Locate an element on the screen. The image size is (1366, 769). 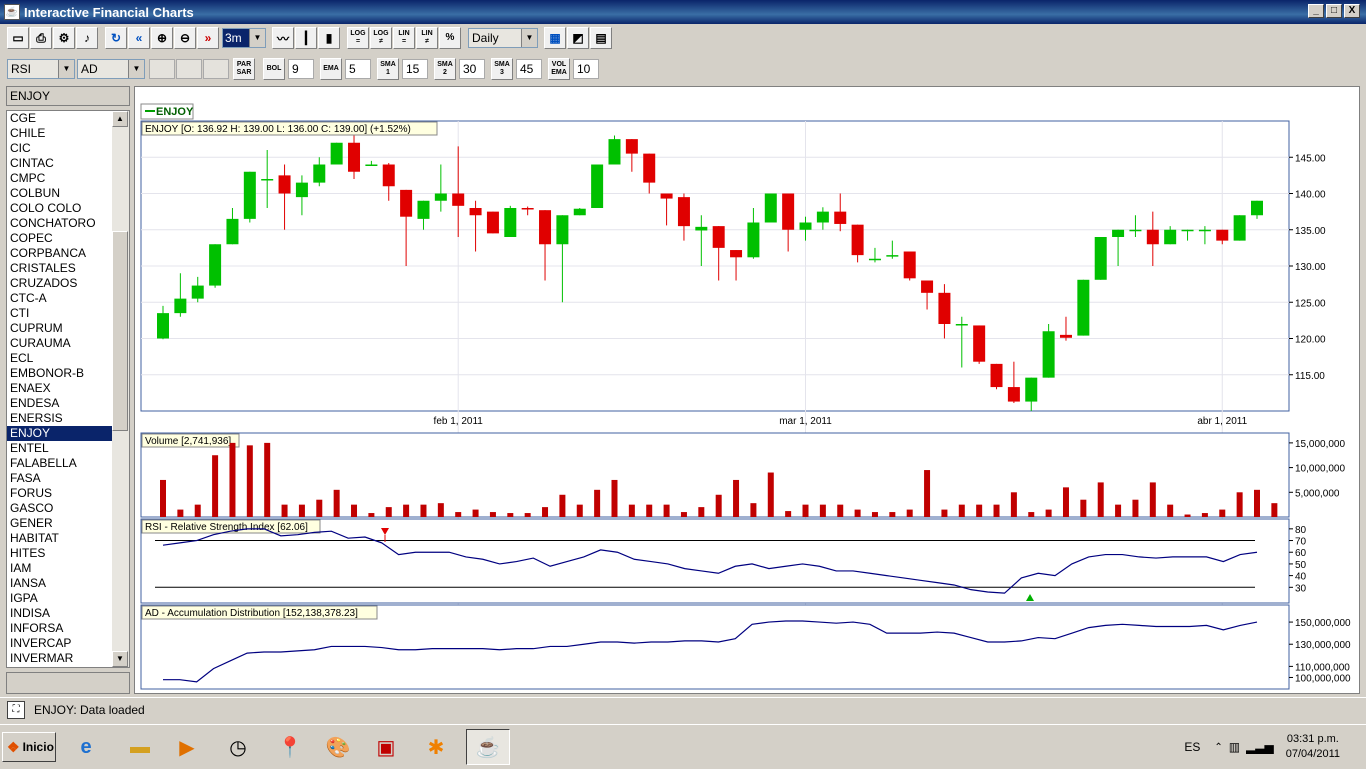
stock-list-item: FORUS is located at coordinates (60, 493).